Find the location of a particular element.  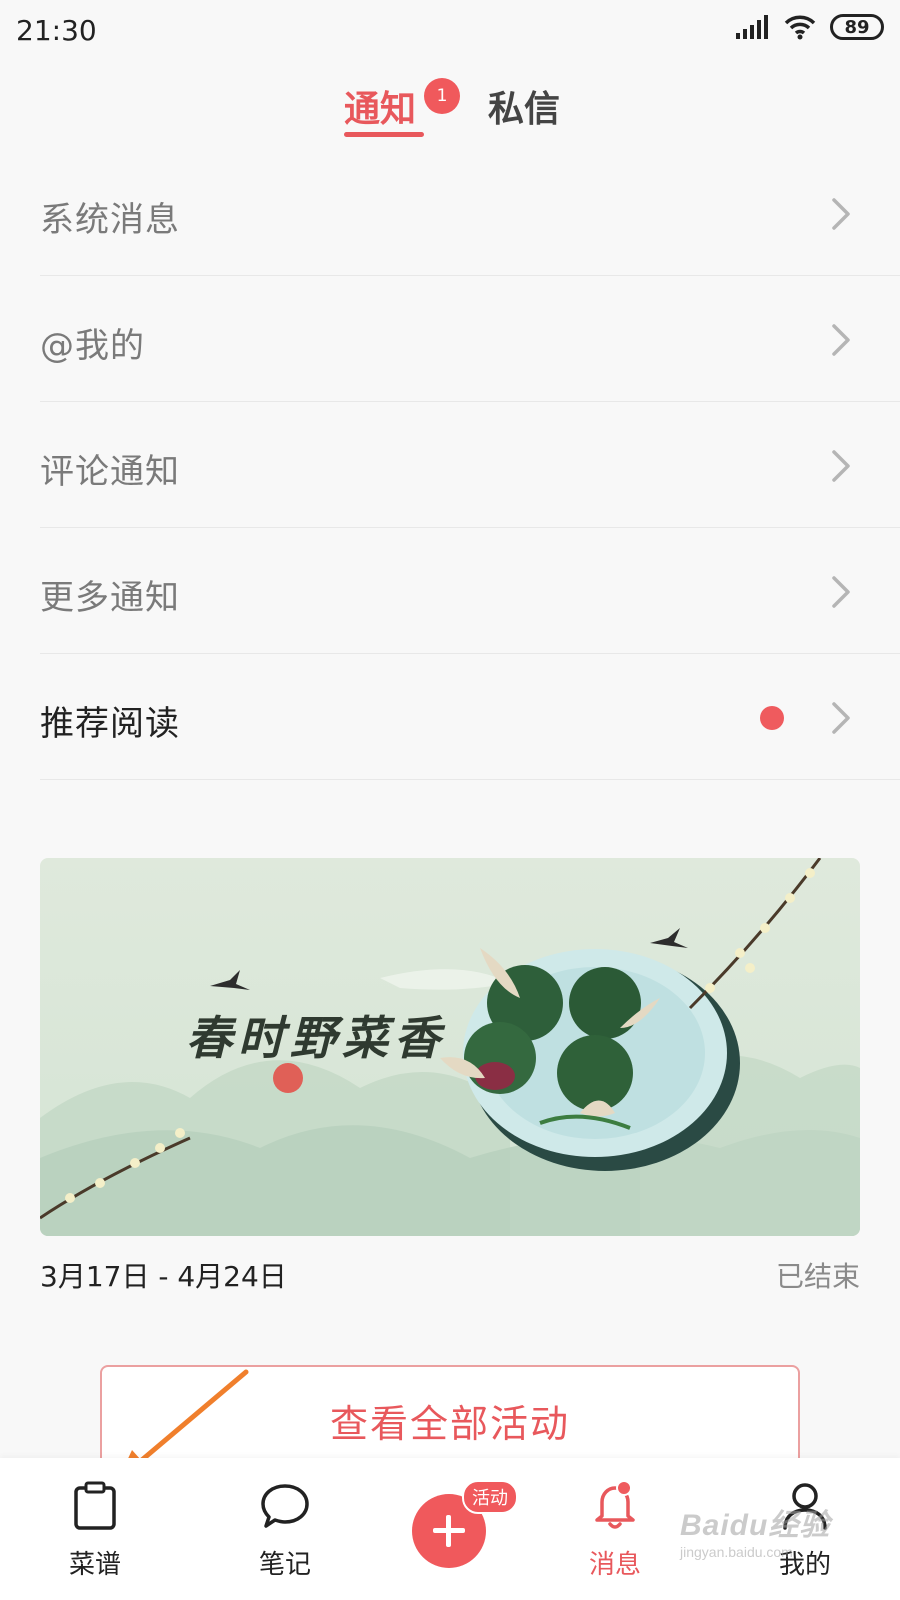

tab-private-messages: 私信 is located at coordinates (524, 106).